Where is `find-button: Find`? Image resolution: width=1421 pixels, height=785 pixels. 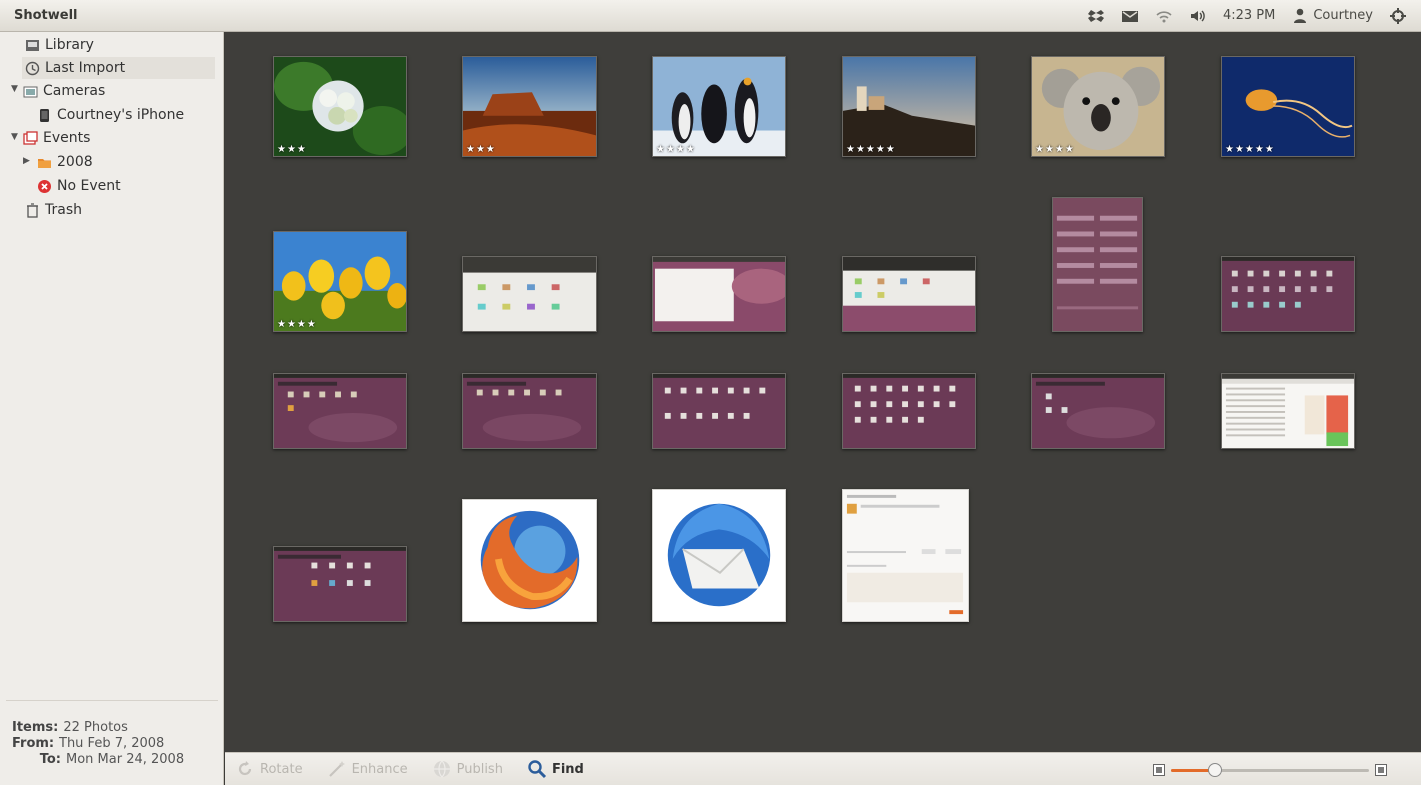
find-button: Find is located at coordinates (555, 769).